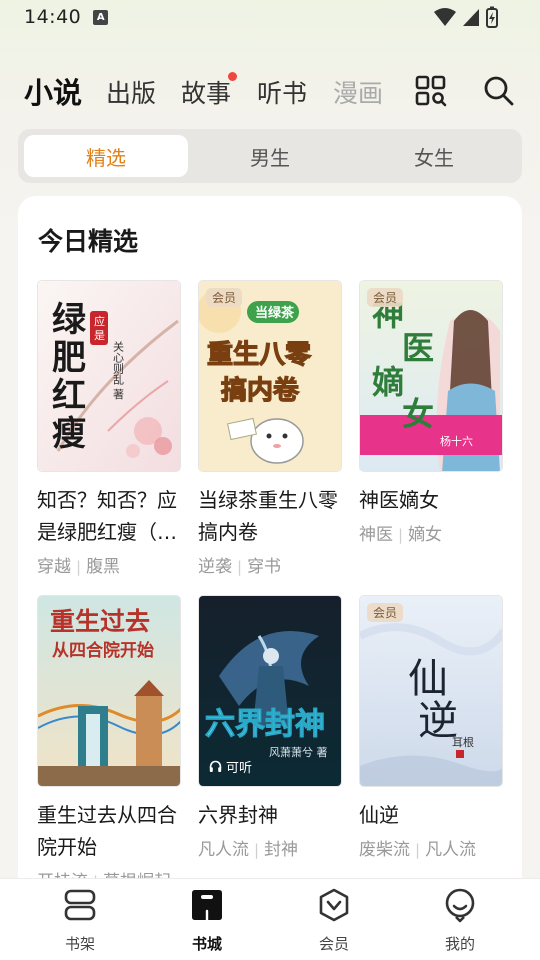 This screenshot has height=960, width=540. I want to click on tab-publish: 出版, so click(131, 92).